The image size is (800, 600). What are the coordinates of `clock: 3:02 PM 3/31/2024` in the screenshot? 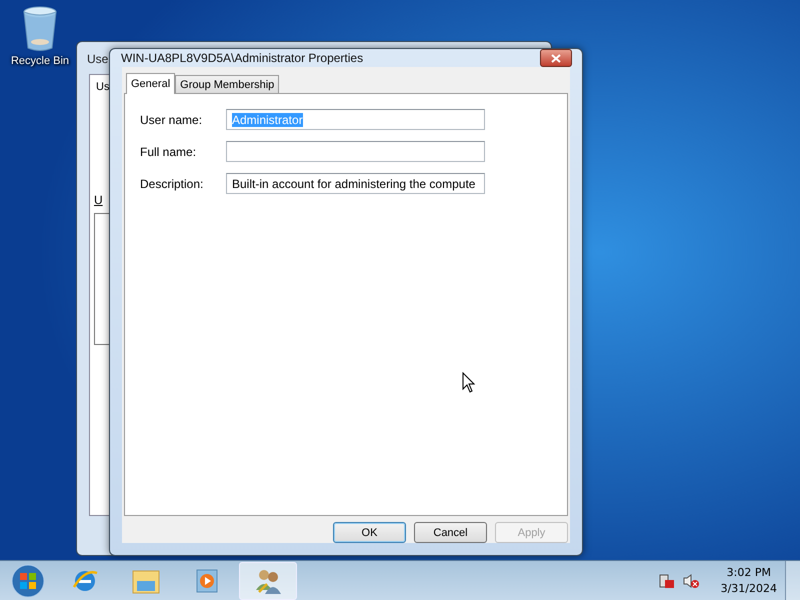 It's located at (748, 580).